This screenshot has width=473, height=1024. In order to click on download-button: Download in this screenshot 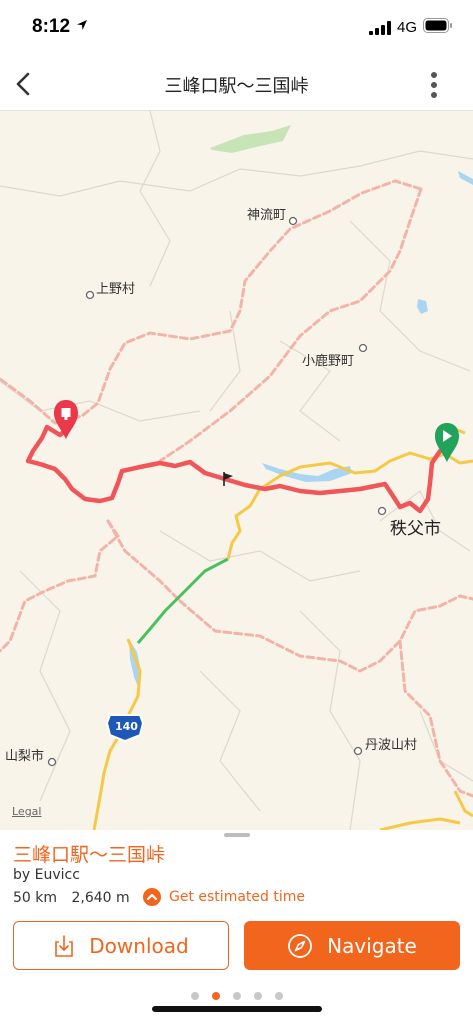, I will do `click(121, 945)`.